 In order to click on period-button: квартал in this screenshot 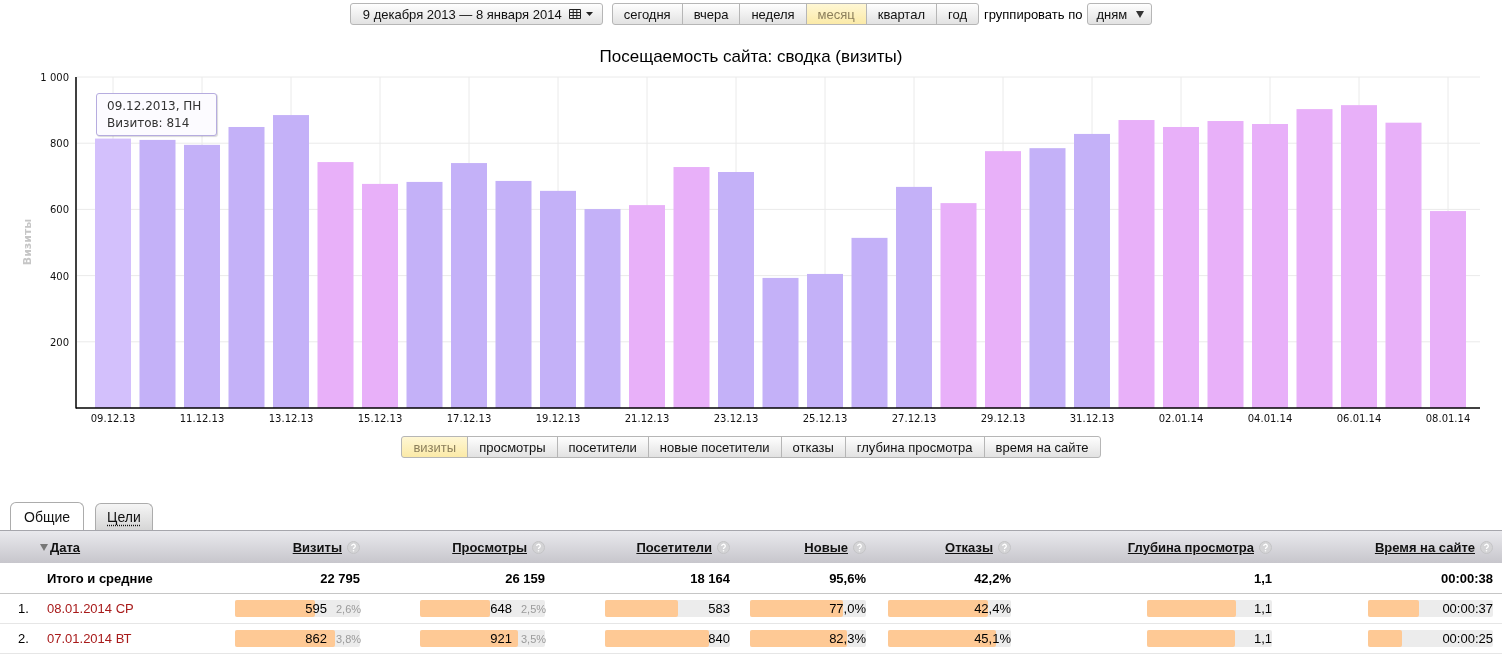, I will do `click(901, 14)`.